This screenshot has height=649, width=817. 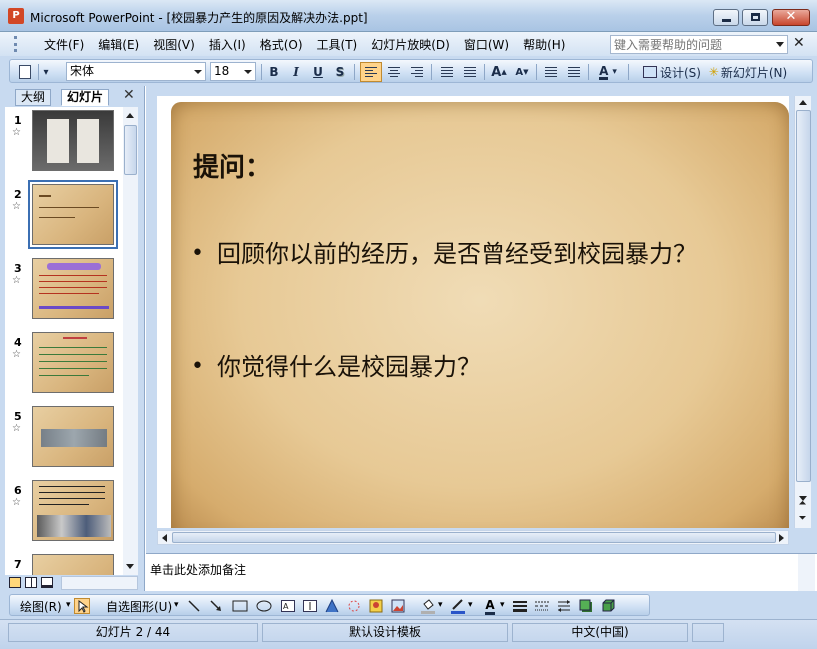 I want to click on notes-placeholder: 单击此处添加备注, so click(x=198, y=569).